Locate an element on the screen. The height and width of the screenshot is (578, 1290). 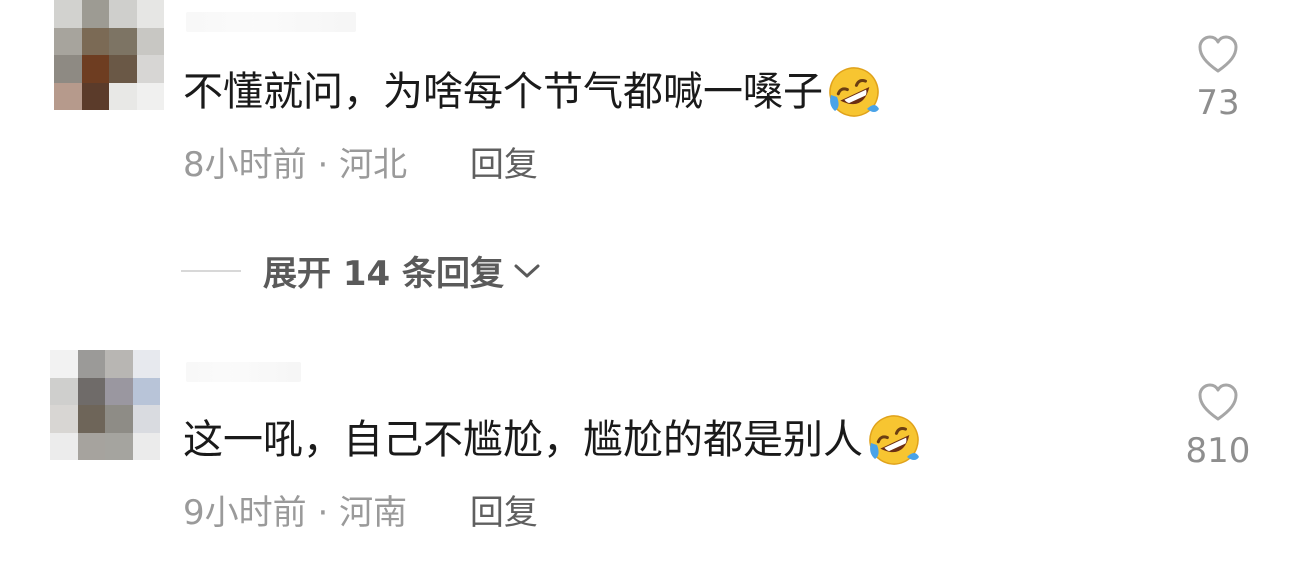
comment-meta: 9小时前 · 河南 回复 is located at coordinates (360, 513).